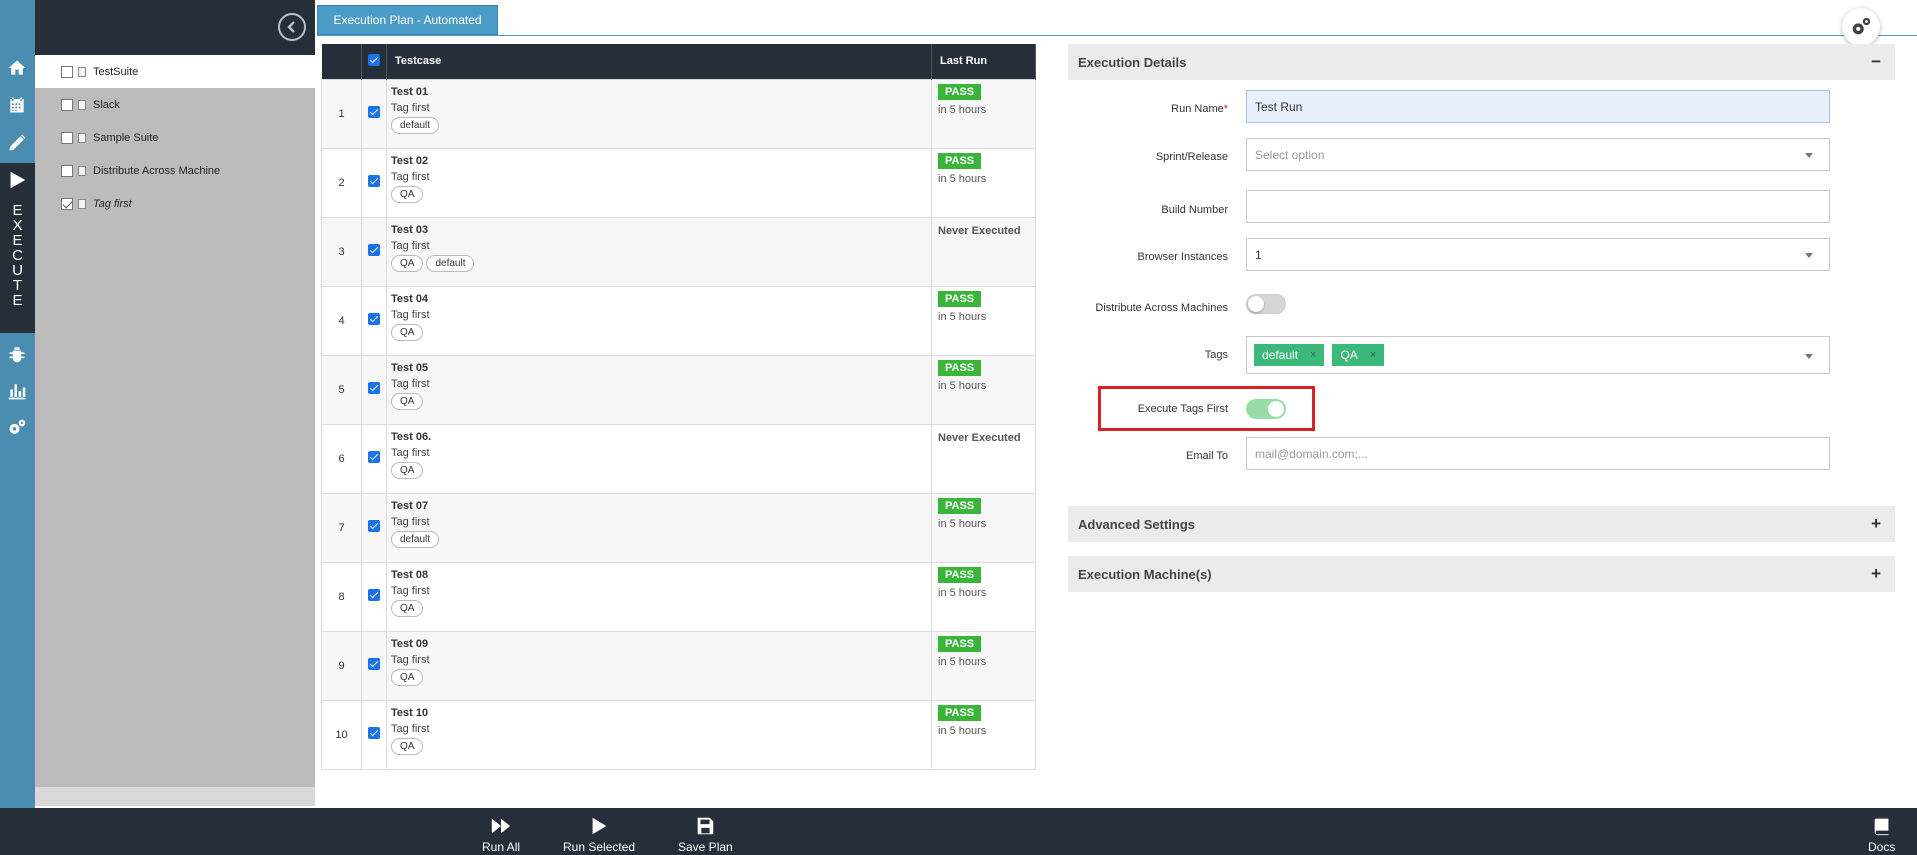 This screenshot has width=1917, height=855. Describe the element at coordinates (1358, 355) in the screenshot. I see `tag-chip: QA ×` at that location.